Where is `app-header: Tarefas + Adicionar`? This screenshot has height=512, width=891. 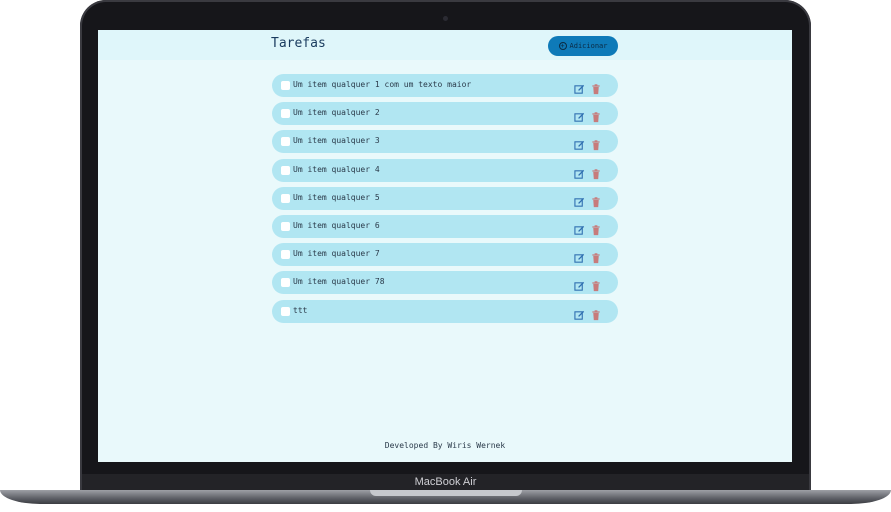
app-header: Tarefas + Adicionar is located at coordinates (445, 45).